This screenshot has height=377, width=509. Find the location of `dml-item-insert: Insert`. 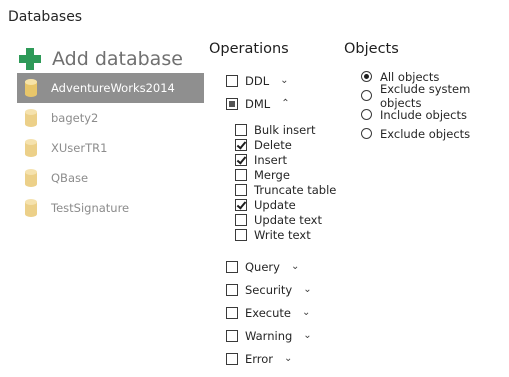

dml-item-insert: Insert is located at coordinates (261, 159).